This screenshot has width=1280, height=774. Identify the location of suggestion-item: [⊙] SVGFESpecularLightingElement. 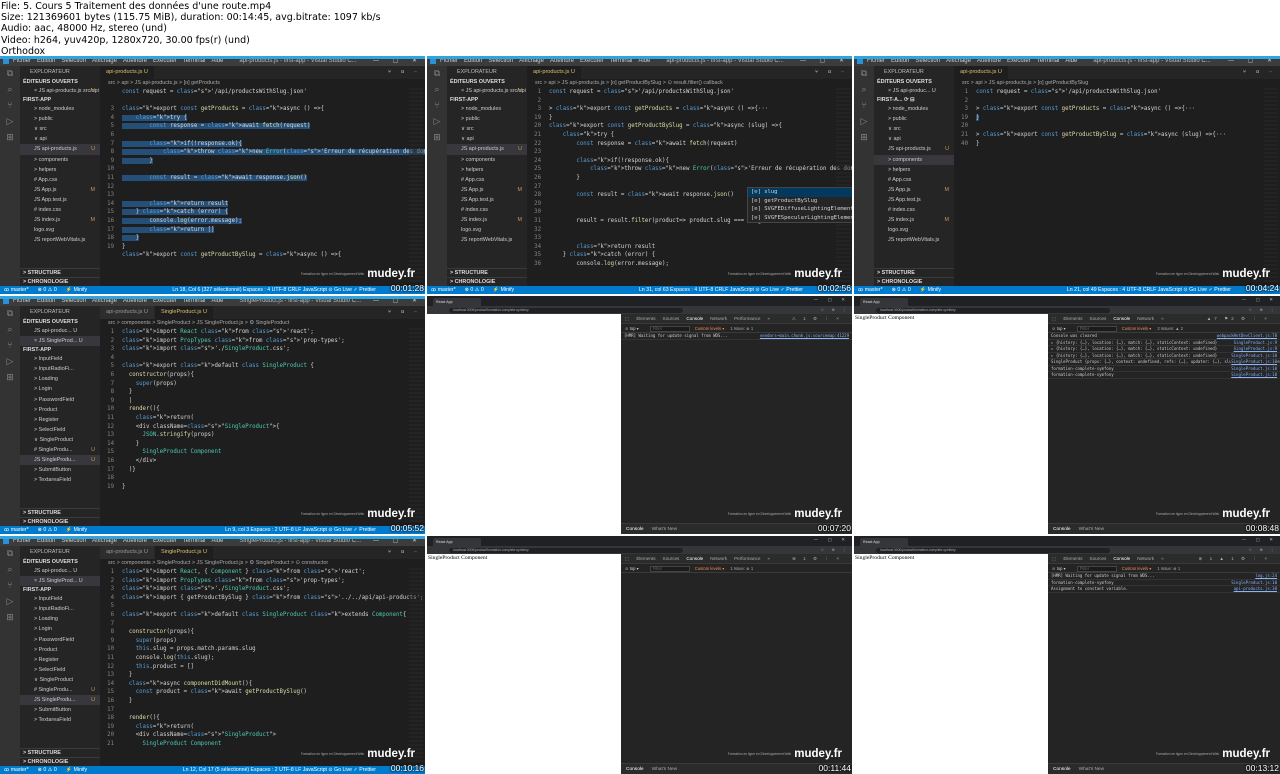
(800, 218).